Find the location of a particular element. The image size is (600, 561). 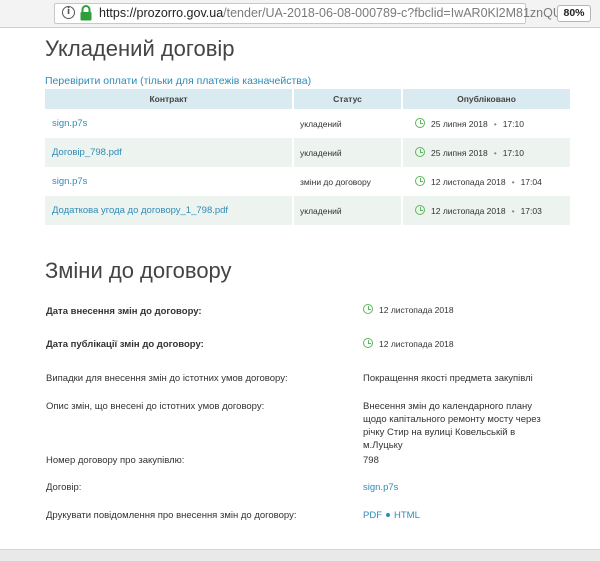

separator-dot is located at coordinates (388, 515).